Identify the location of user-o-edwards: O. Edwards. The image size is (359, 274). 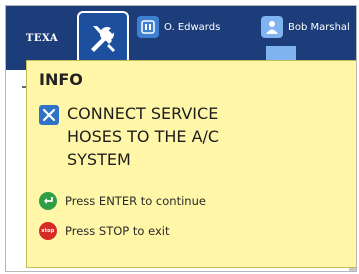
(178, 27).